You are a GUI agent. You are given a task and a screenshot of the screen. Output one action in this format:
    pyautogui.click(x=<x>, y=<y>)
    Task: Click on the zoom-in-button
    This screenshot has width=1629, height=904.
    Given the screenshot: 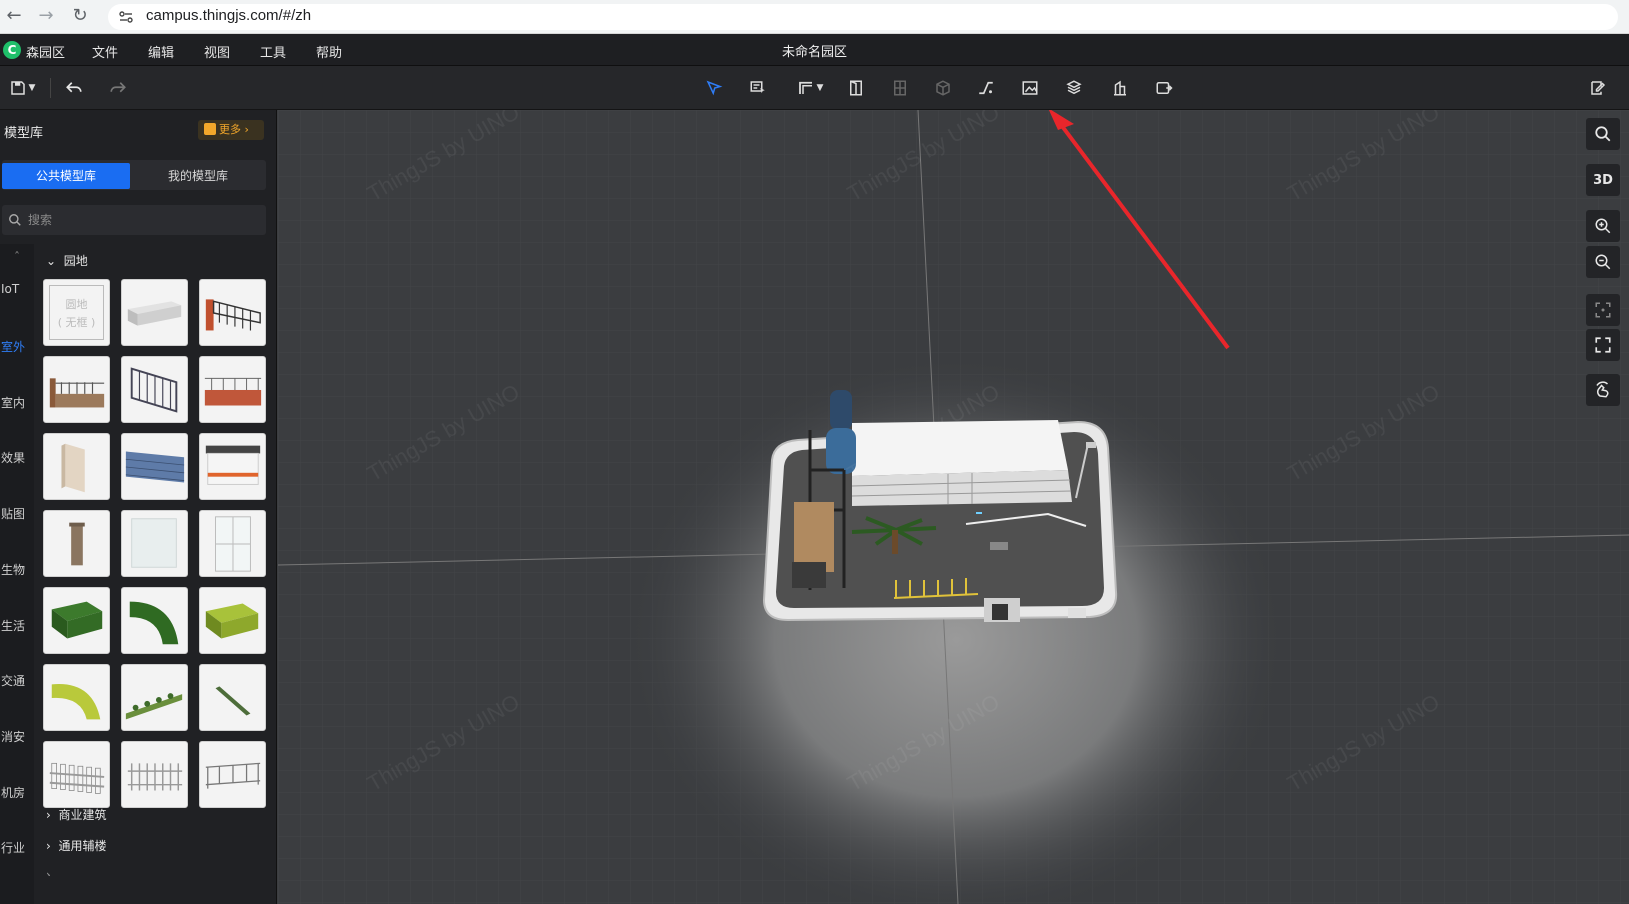 What is the action you would take?
    pyautogui.click(x=1603, y=226)
    